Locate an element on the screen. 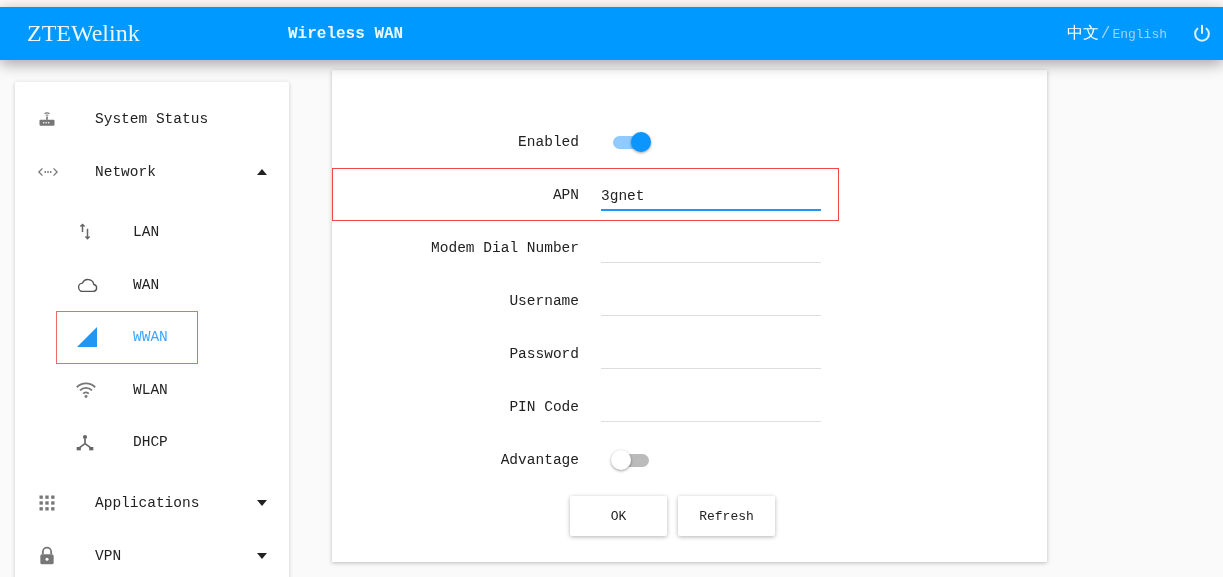  menu-item: Network is located at coordinates (152, 171).